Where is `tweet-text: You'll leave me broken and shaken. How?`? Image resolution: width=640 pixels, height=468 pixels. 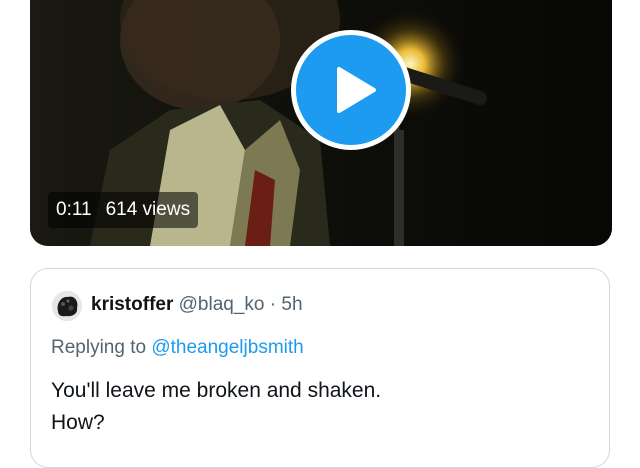
tweet-text: You'll leave me broken and shaken. How? is located at coordinates (216, 407).